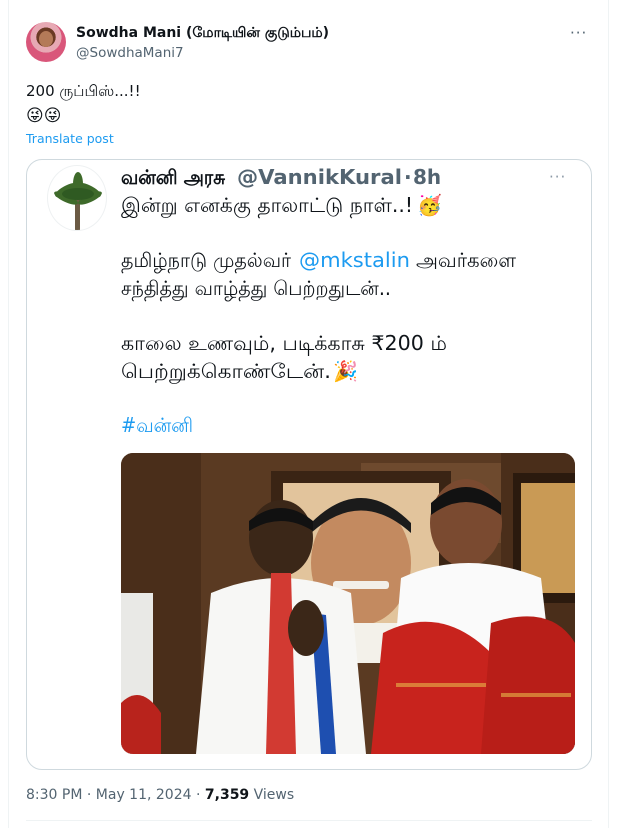 The image size is (625, 828). I want to click on quoted-author-handle: @VannikKural, so click(319, 177).